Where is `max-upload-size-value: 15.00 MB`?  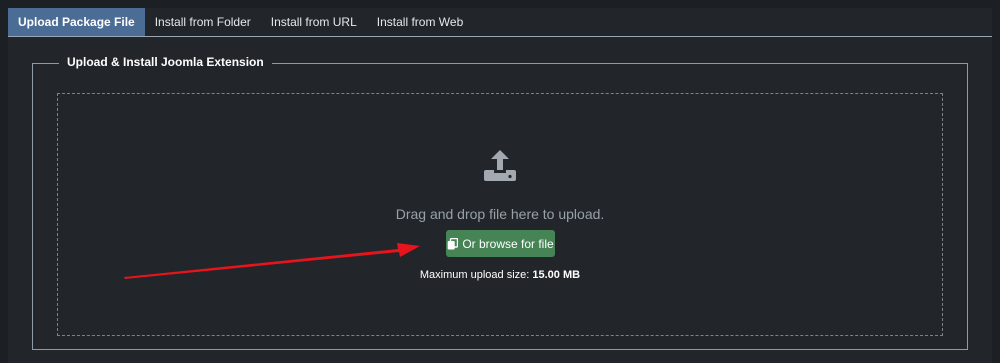
max-upload-size-value: 15.00 MB is located at coordinates (556, 275).